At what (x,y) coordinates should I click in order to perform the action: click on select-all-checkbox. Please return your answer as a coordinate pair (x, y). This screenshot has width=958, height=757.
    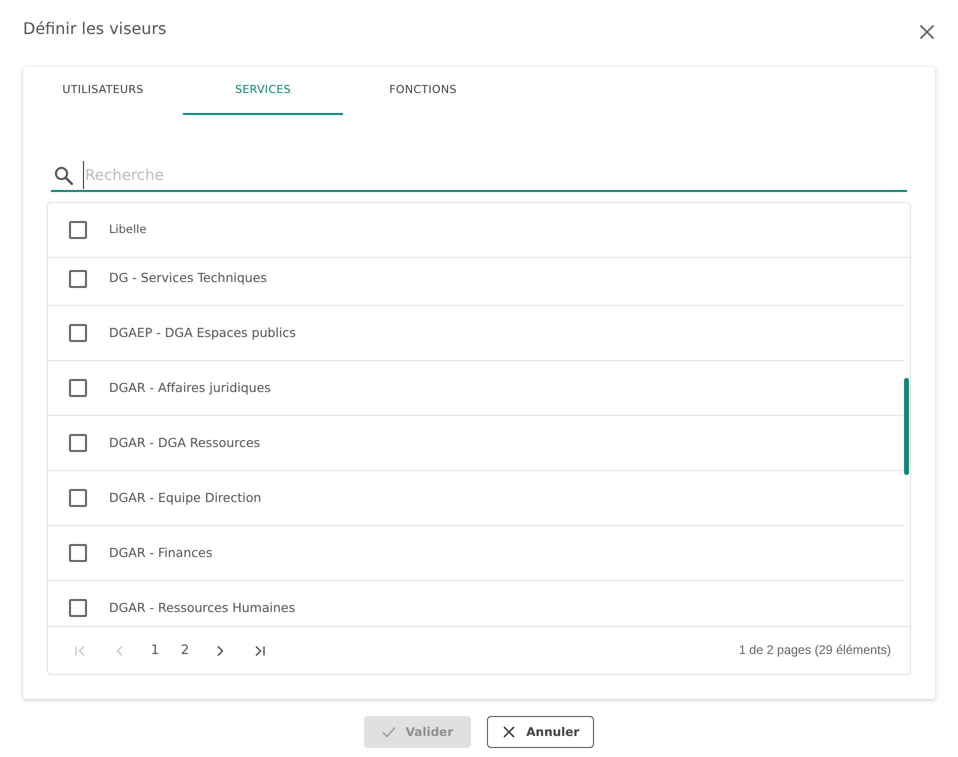
    Looking at the image, I should click on (78, 230).